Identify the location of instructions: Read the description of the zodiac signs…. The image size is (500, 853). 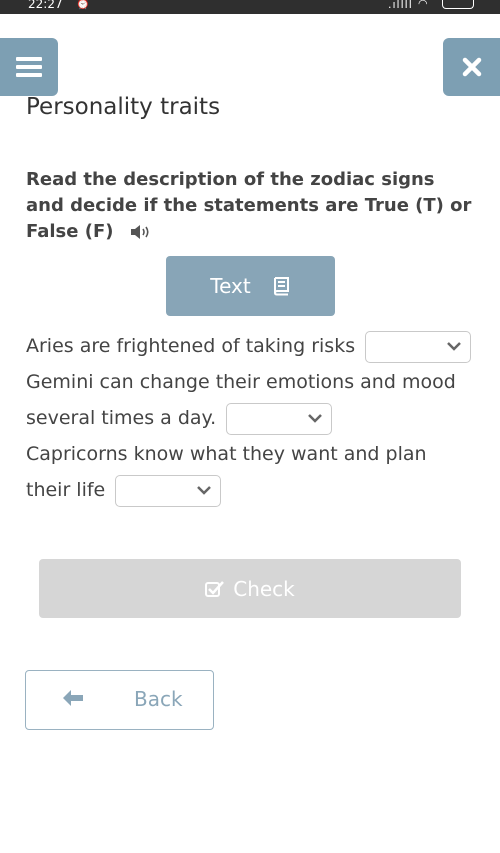
(251, 206).